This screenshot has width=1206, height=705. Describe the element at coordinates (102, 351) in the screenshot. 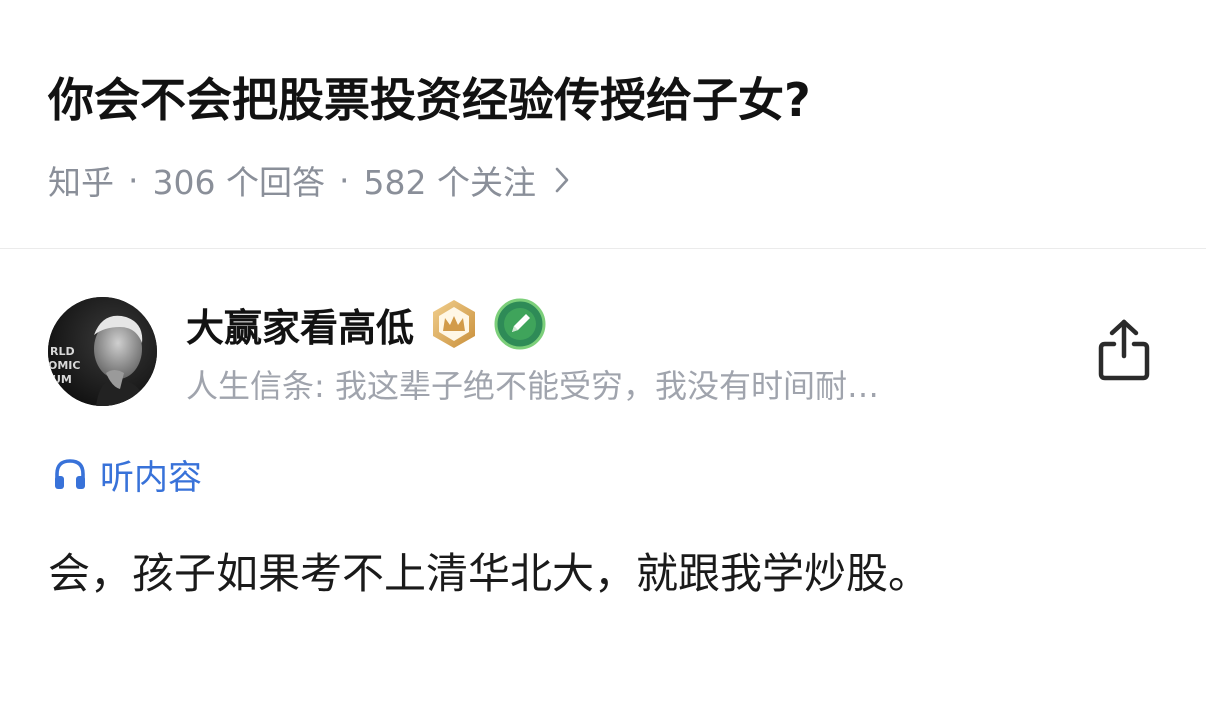

I see `avatar: RLD OMIC UM` at that location.